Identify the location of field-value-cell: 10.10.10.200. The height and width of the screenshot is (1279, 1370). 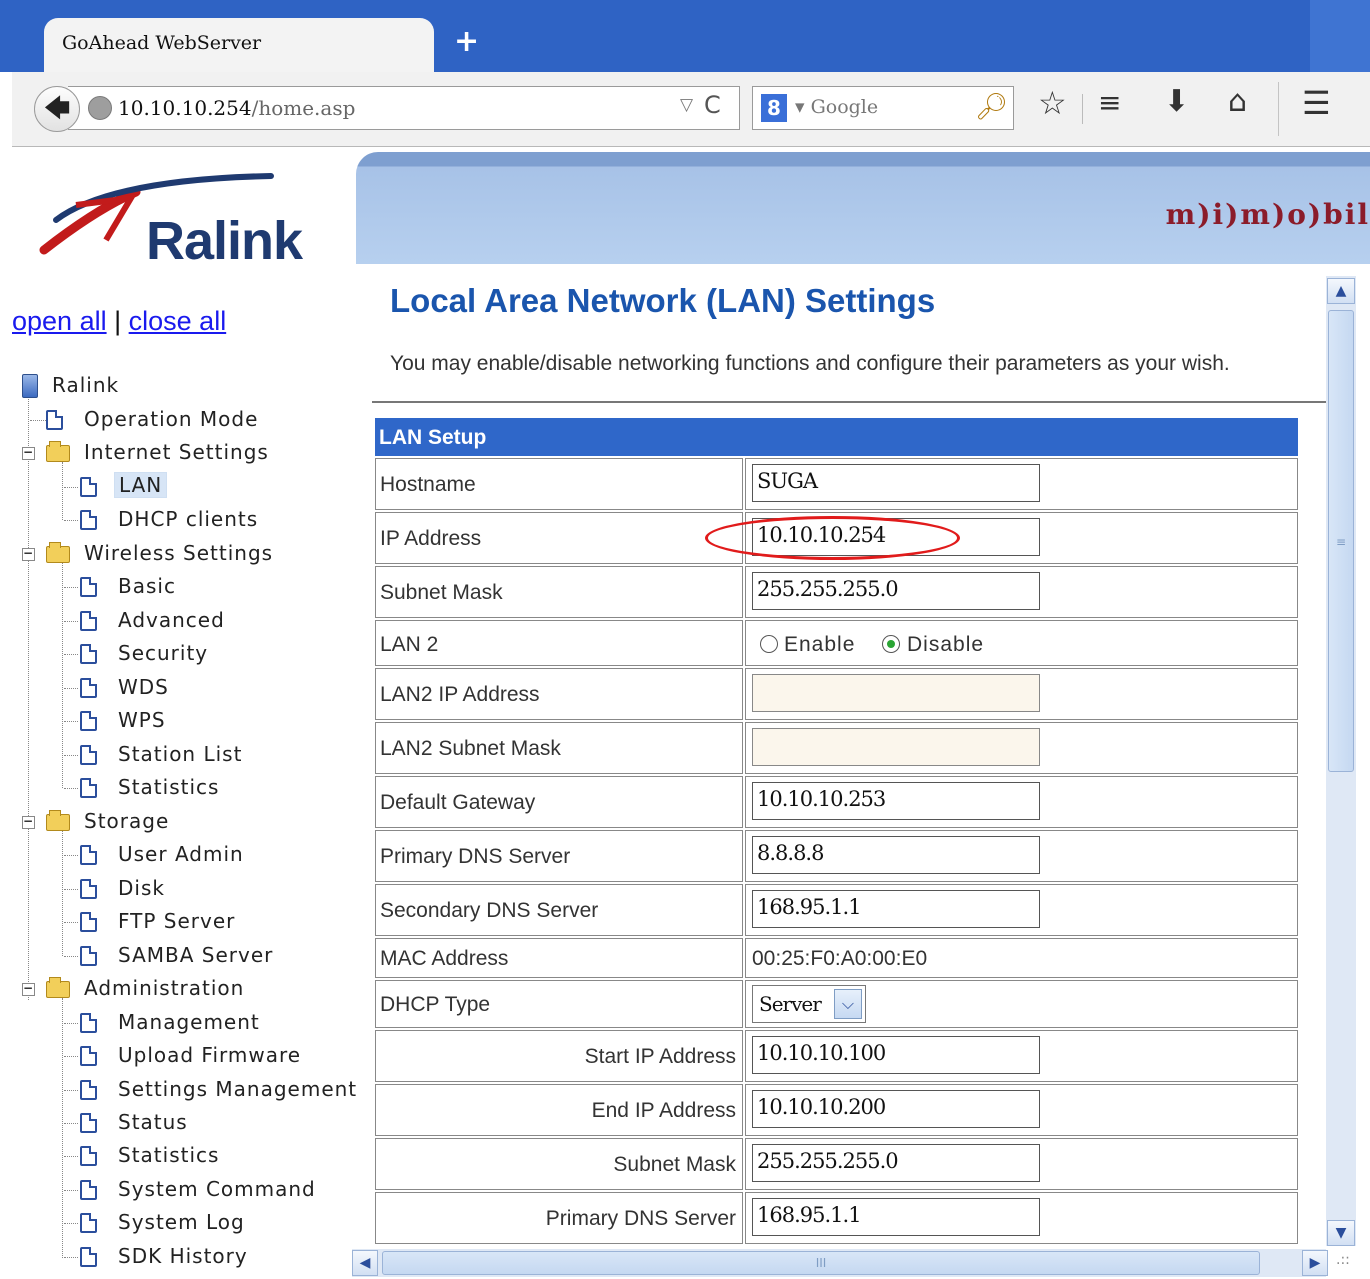
(1021, 1110).